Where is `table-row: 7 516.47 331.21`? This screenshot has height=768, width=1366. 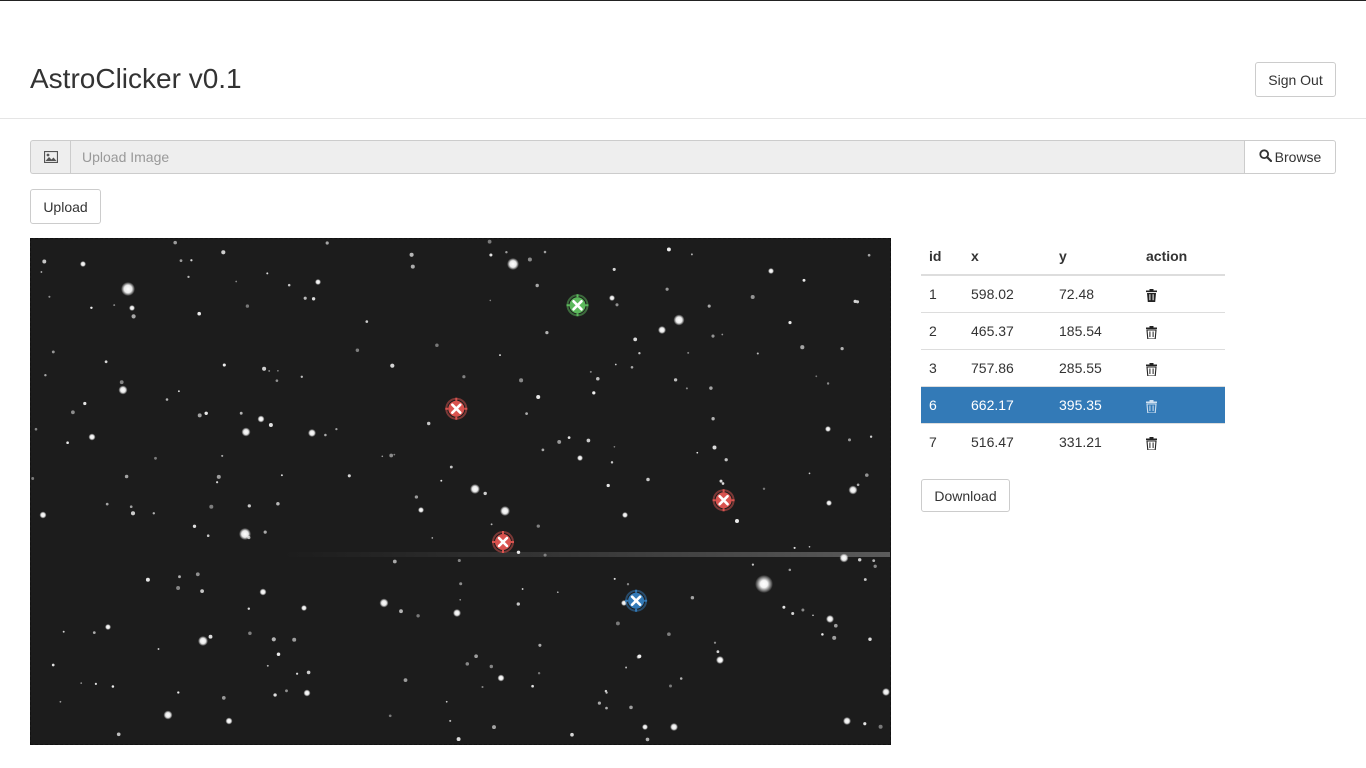 table-row: 7 516.47 331.21 is located at coordinates (1073, 441).